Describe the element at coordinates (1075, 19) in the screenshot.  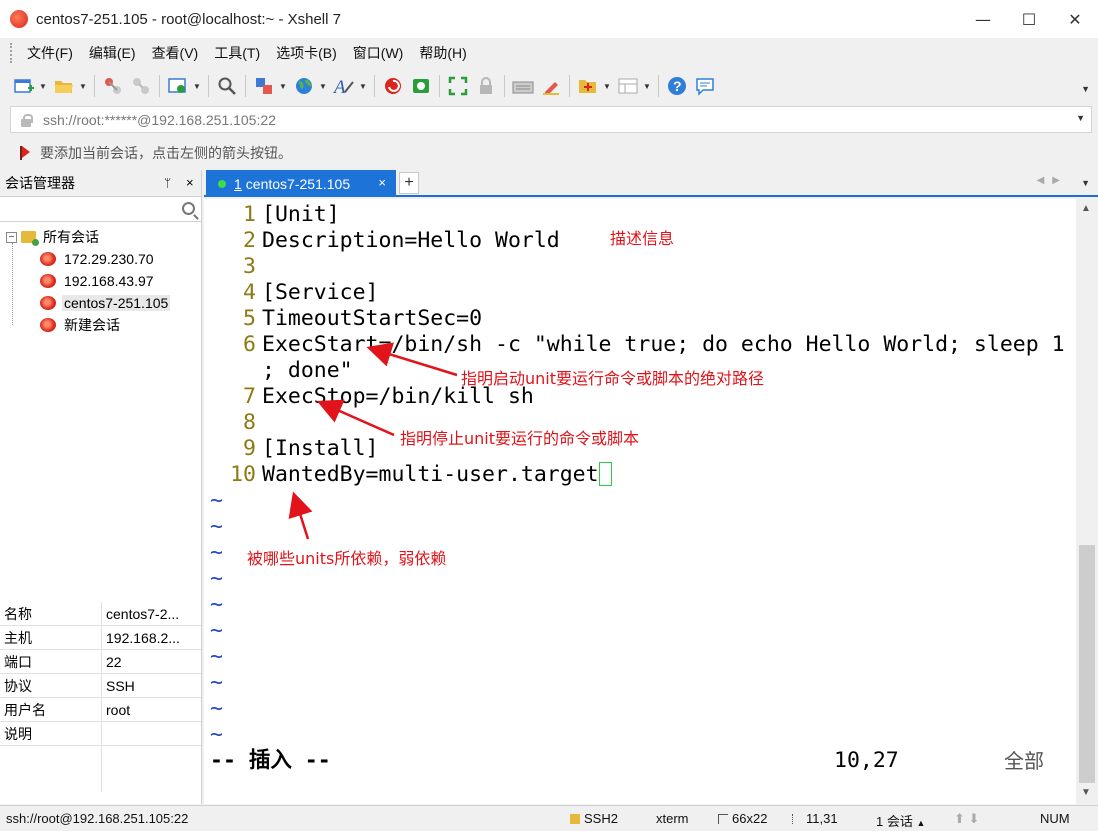
I see `close-button: ✕` at that location.